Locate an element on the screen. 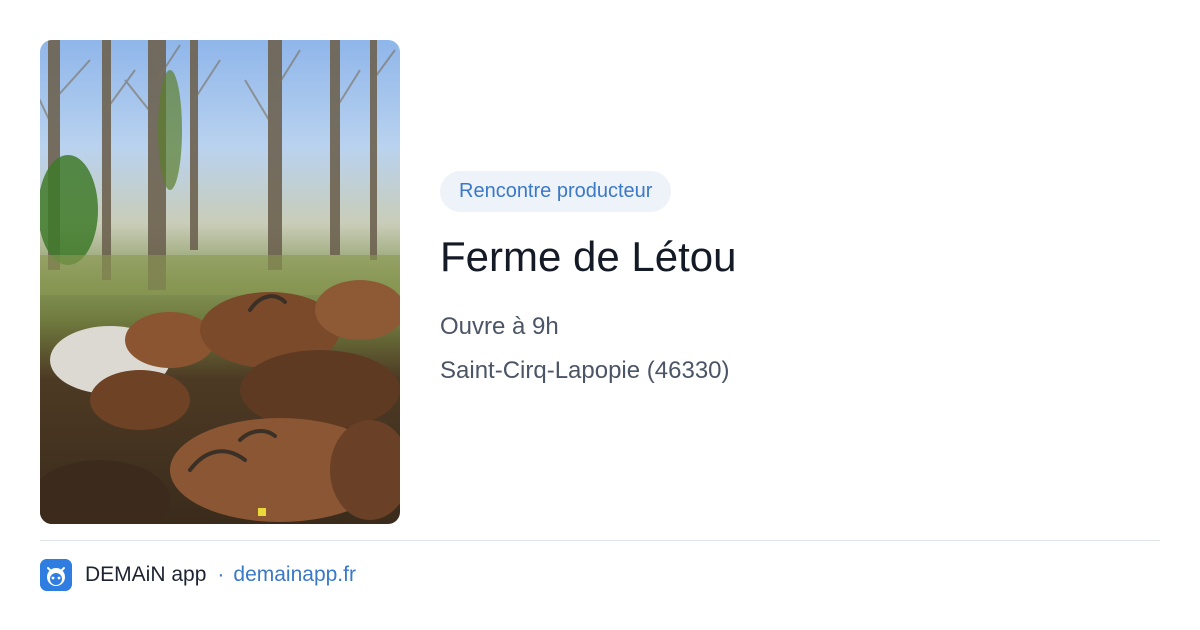 This screenshot has width=1200, height=630. location-text: Saint-Cirq-Lapopie (46330) is located at coordinates (585, 370).